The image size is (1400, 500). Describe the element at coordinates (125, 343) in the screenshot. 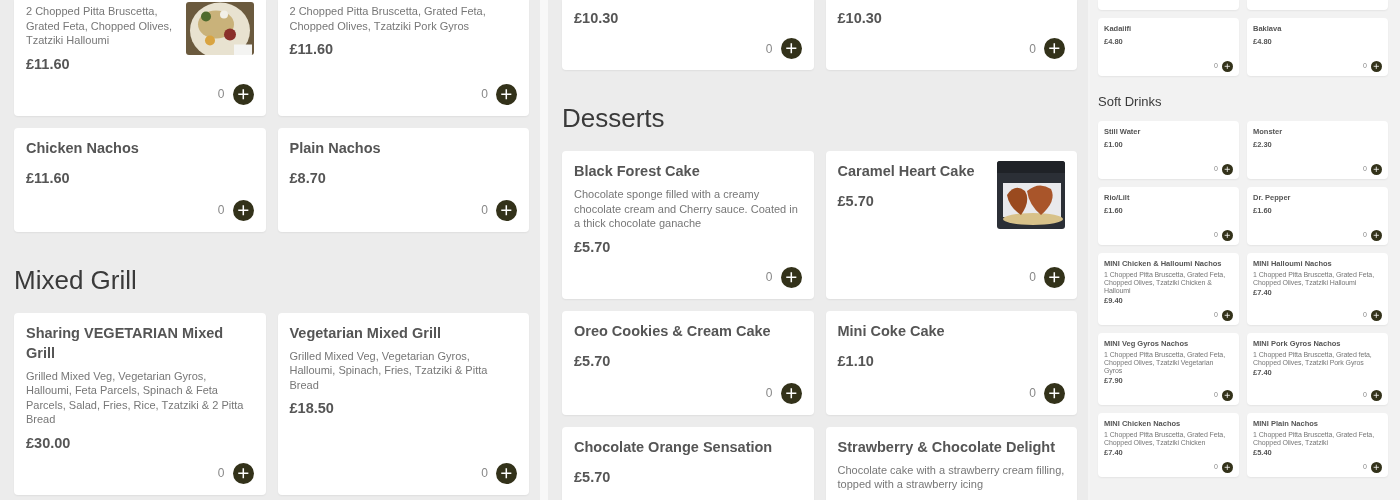

I see `item-title: Sharing VEGETARIAN Mixed Grill` at that location.